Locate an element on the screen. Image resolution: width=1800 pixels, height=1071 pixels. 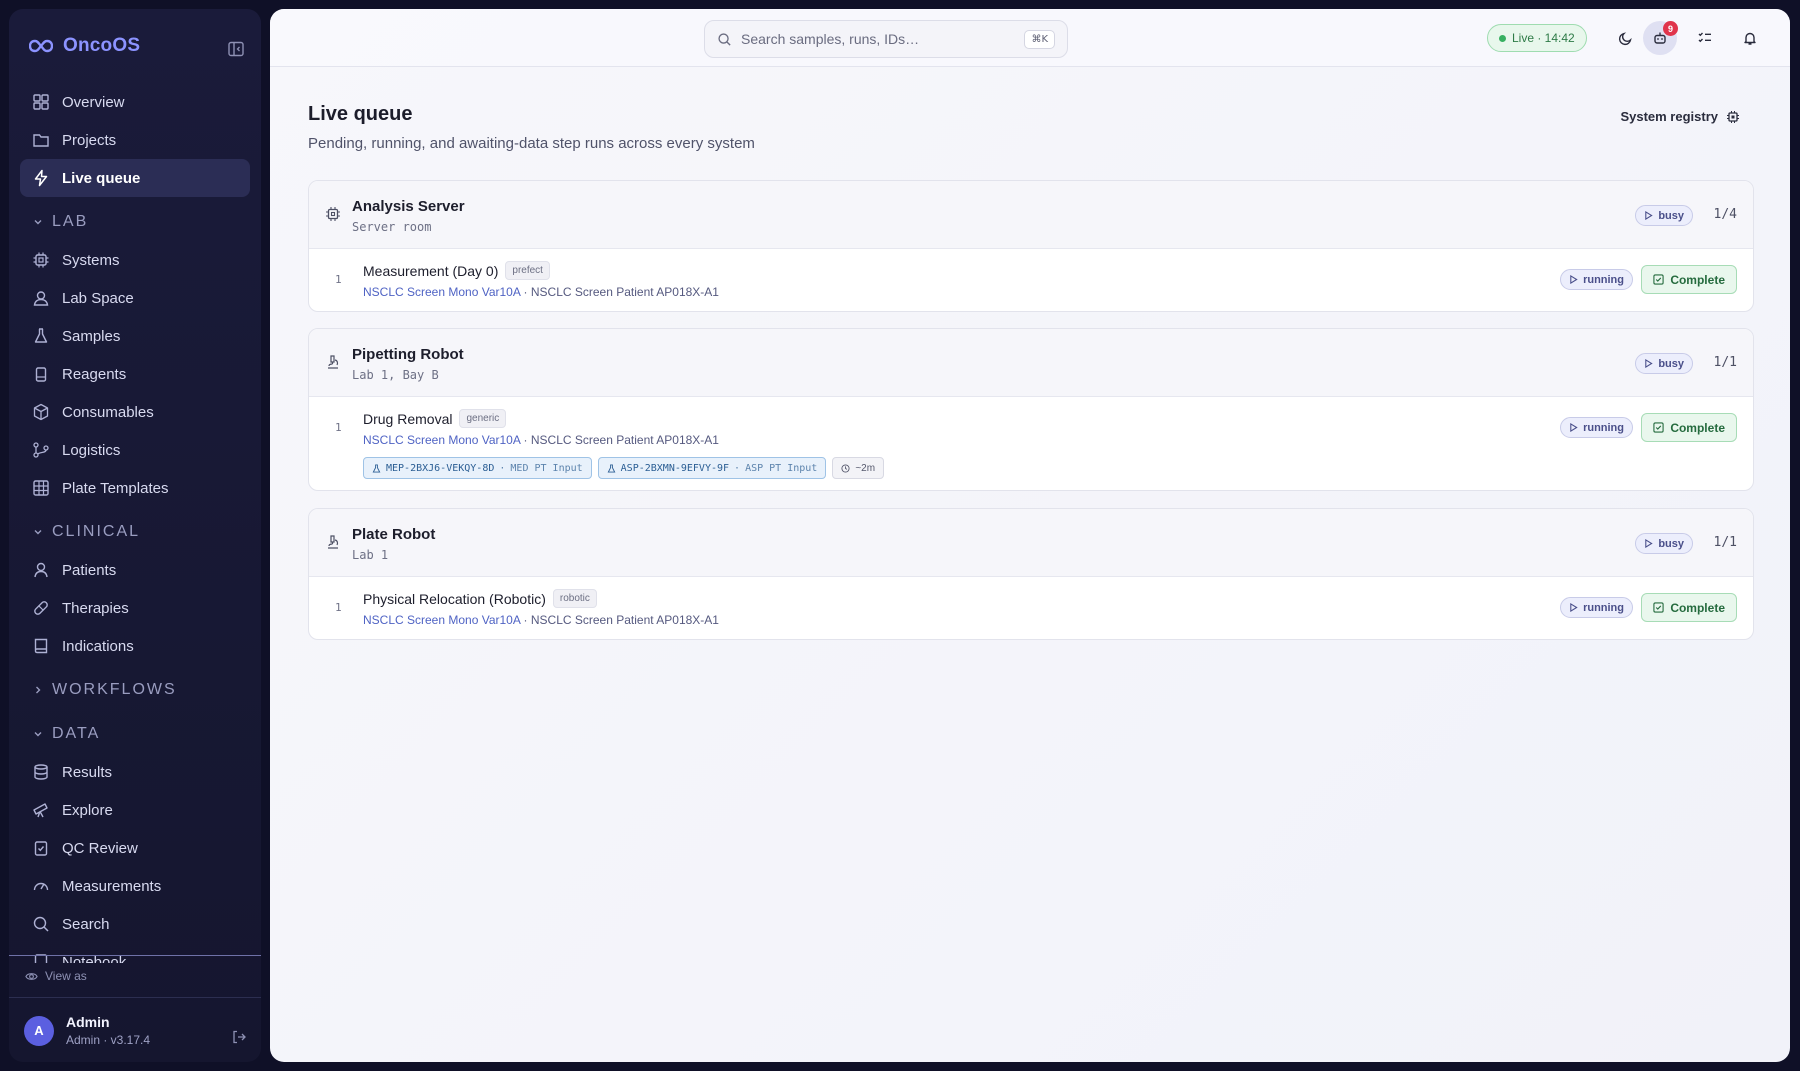
complete-label: Complete is located at coordinates (1697, 607).